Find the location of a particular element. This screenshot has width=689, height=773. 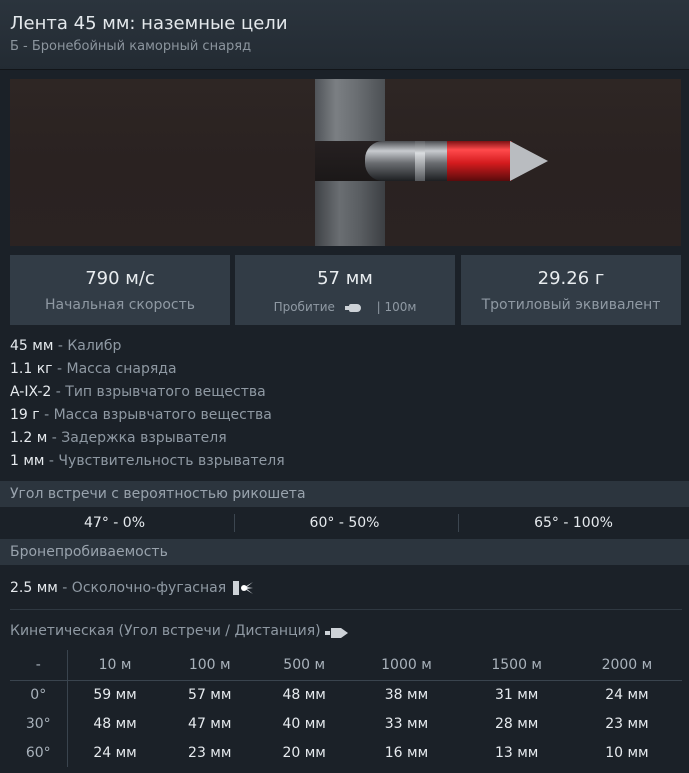

property-label: - Тип взрывчатого вещества is located at coordinates (158, 392).